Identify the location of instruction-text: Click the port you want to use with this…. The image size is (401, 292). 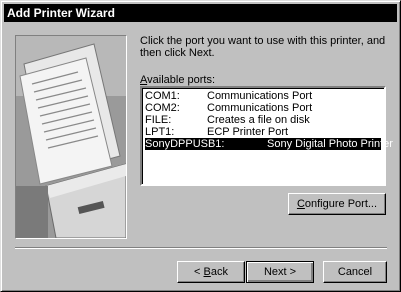
(263, 47).